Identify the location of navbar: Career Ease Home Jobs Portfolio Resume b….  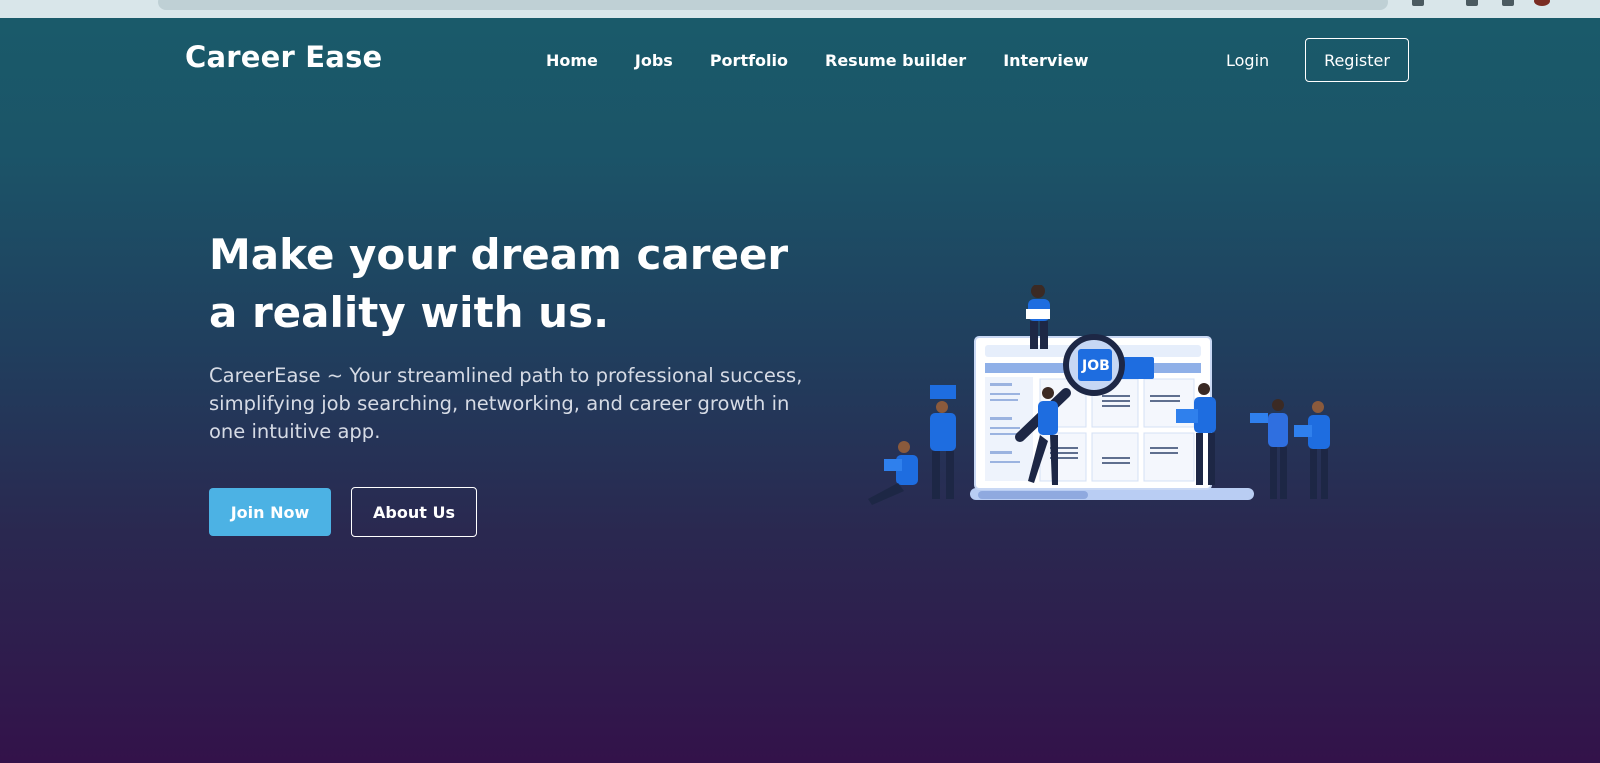
(800, 61).